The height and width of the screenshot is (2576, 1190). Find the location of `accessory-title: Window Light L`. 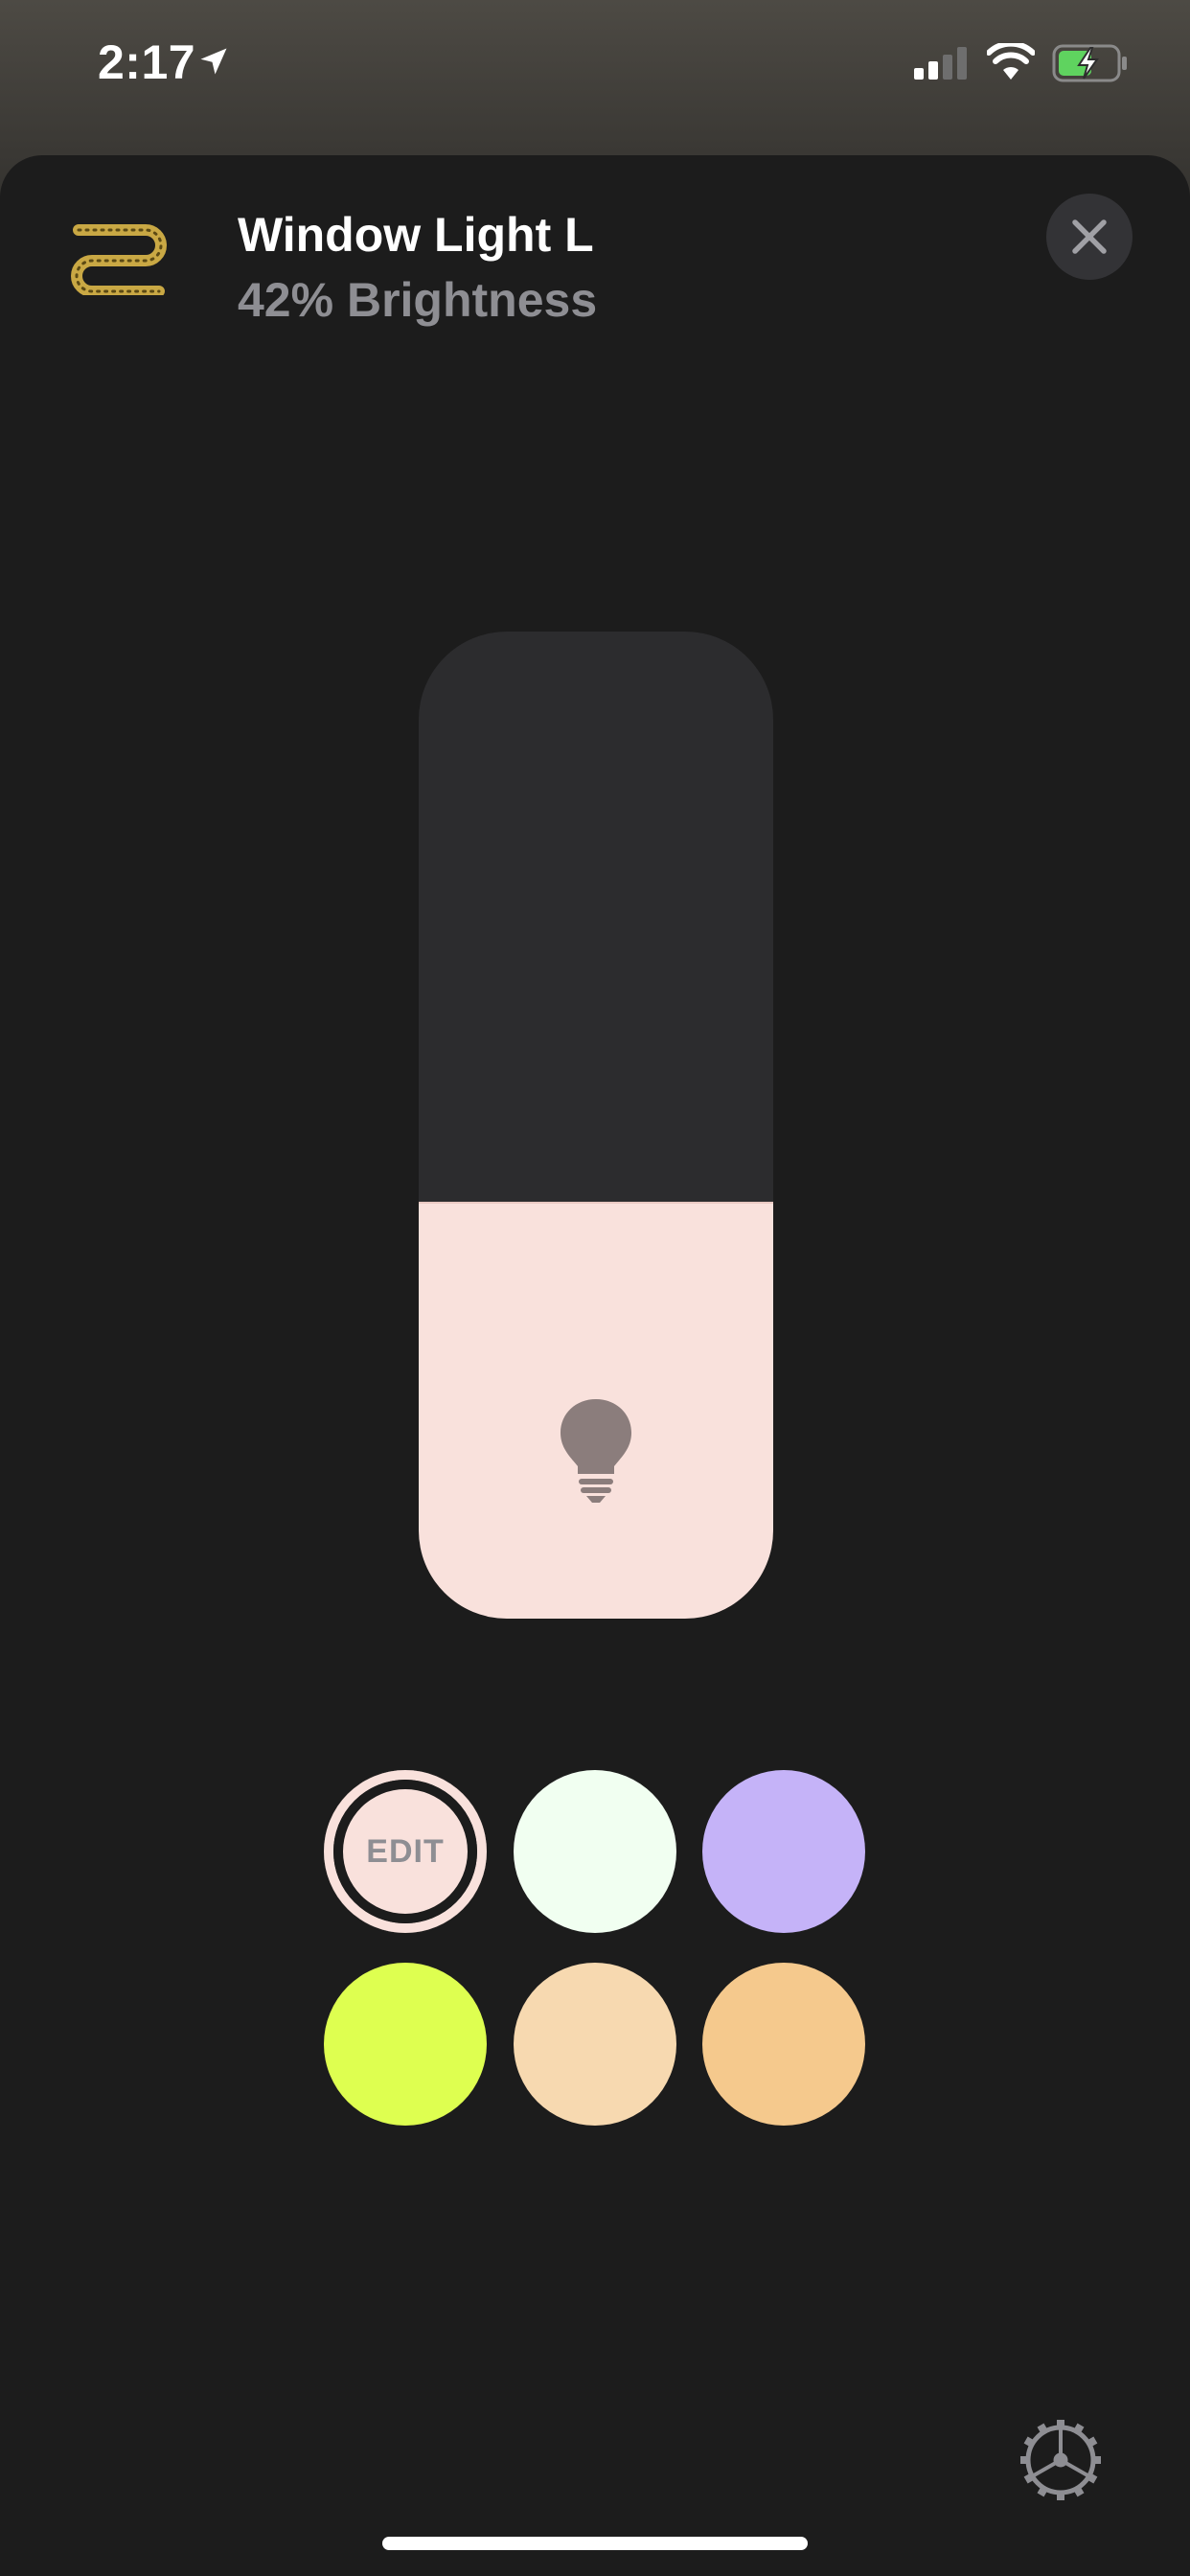

accessory-title: Window Light L is located at coordinates (416, 235).